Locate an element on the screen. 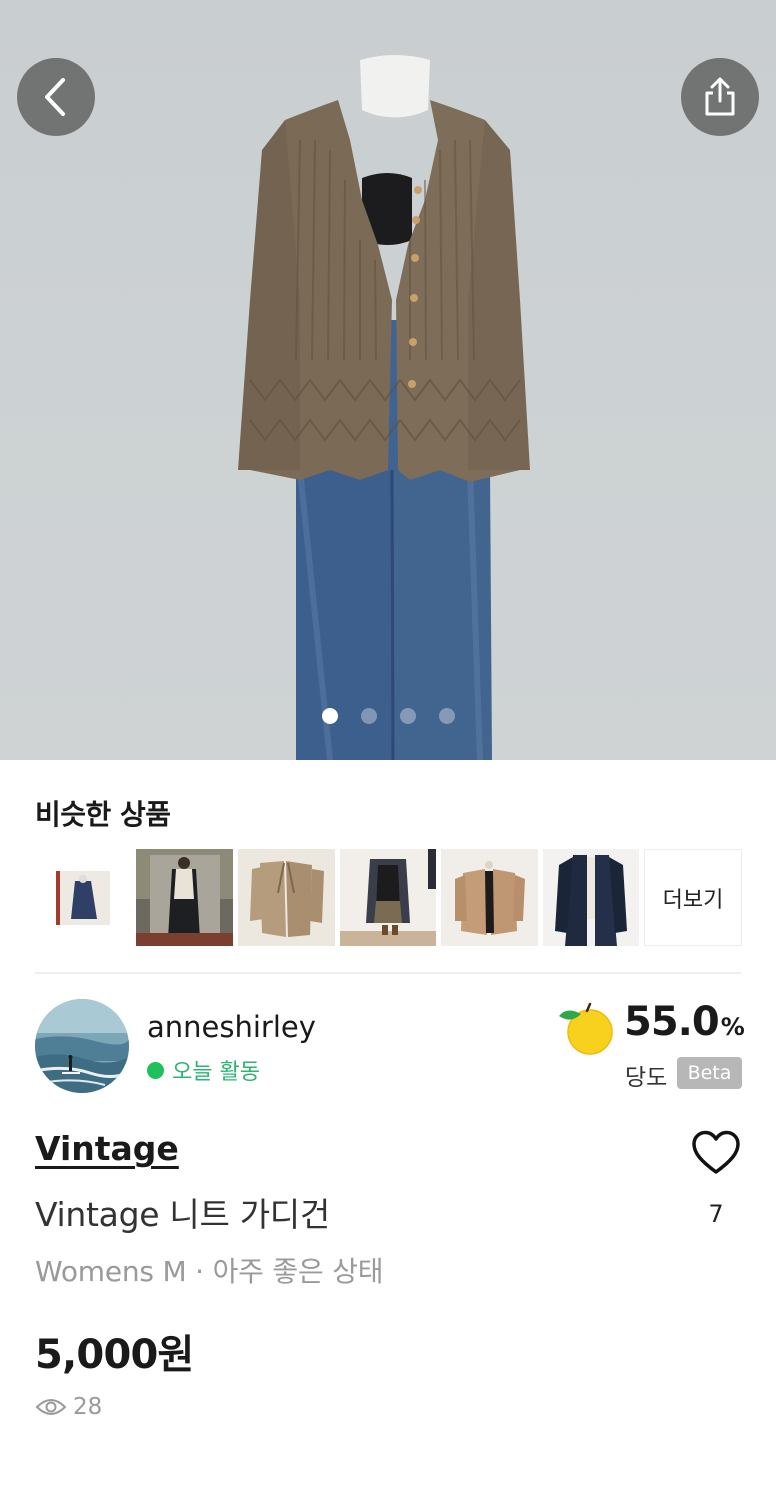  more-label: 더보기 is located at coordinates (693, 900).